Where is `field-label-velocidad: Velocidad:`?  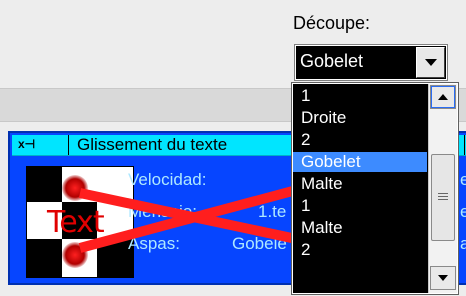 field-label-velocidad: Velocidad: is located at coordinates (167, 179).